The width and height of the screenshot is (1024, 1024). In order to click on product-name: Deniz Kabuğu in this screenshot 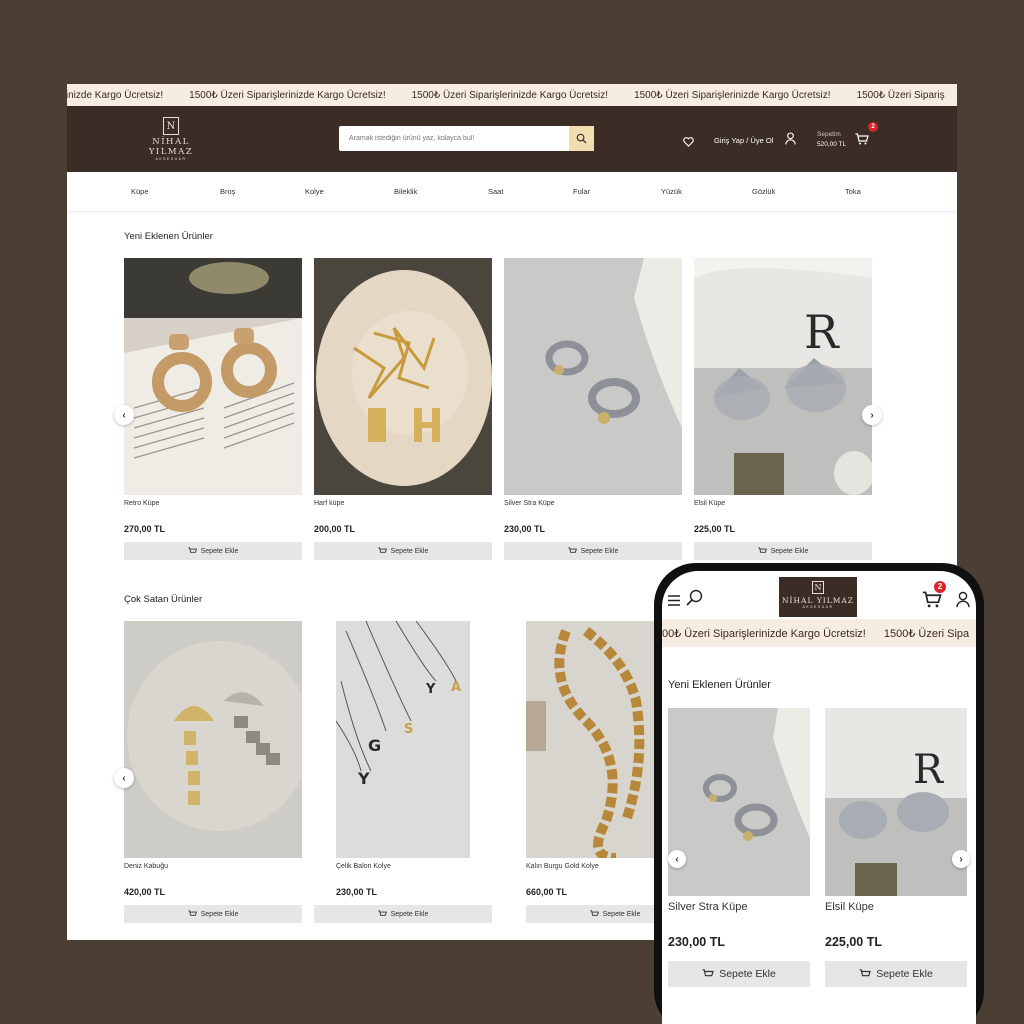, I will do `click(213, 875)`.